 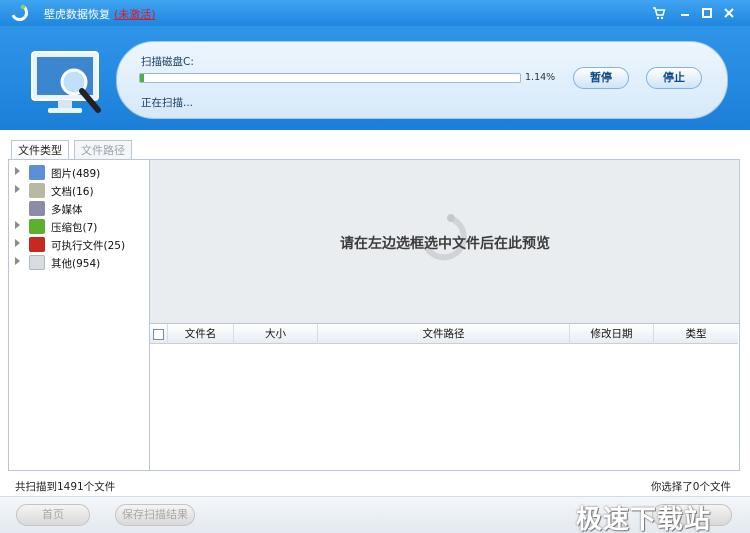 I want to click on media-icon, so click(x=37, y=208).